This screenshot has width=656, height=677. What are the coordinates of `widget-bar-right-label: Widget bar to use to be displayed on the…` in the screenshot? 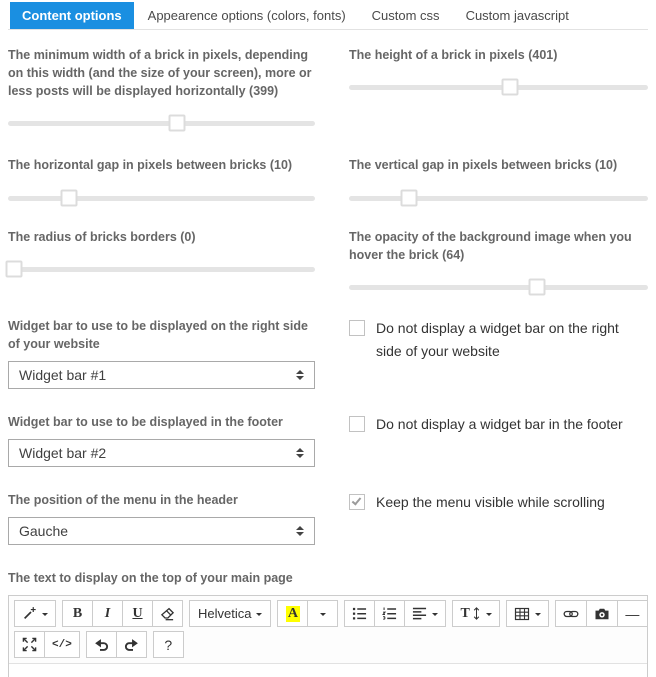 It's located at (158, 334).